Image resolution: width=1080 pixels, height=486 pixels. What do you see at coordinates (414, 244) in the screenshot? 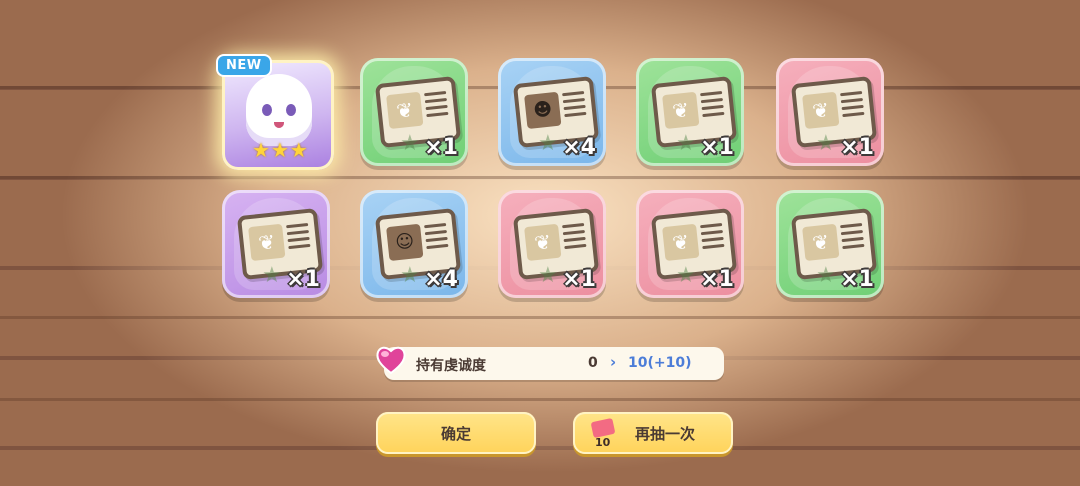
I see `item-card: ☺ ★ ×4` at bounding box center [414, 244].